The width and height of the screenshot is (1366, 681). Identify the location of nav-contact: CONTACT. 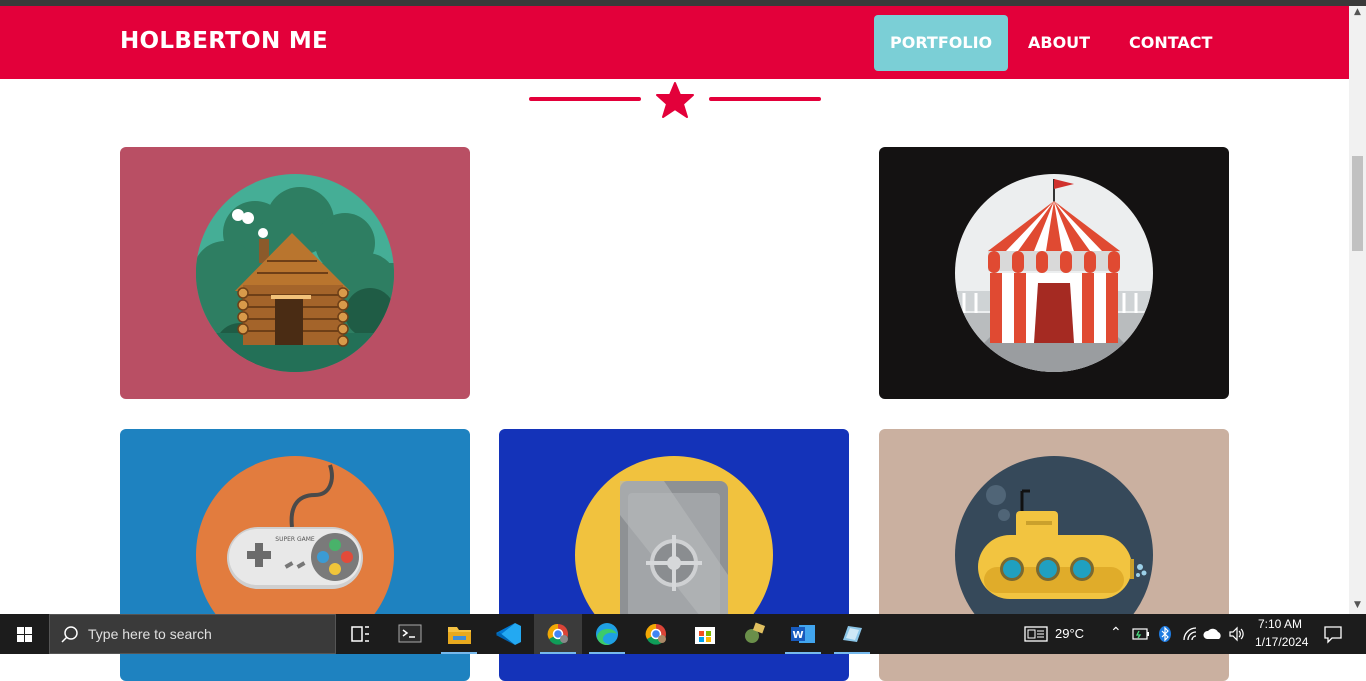
(1170, 43).